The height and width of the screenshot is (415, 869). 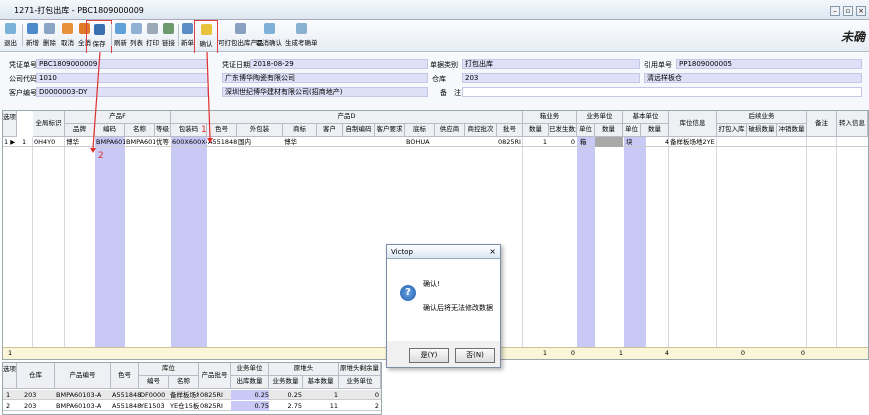 What do you see at coordinates (8, 406) in the screenshot?
I see `lg-row-num: 2` at bounding box center [8, 406].